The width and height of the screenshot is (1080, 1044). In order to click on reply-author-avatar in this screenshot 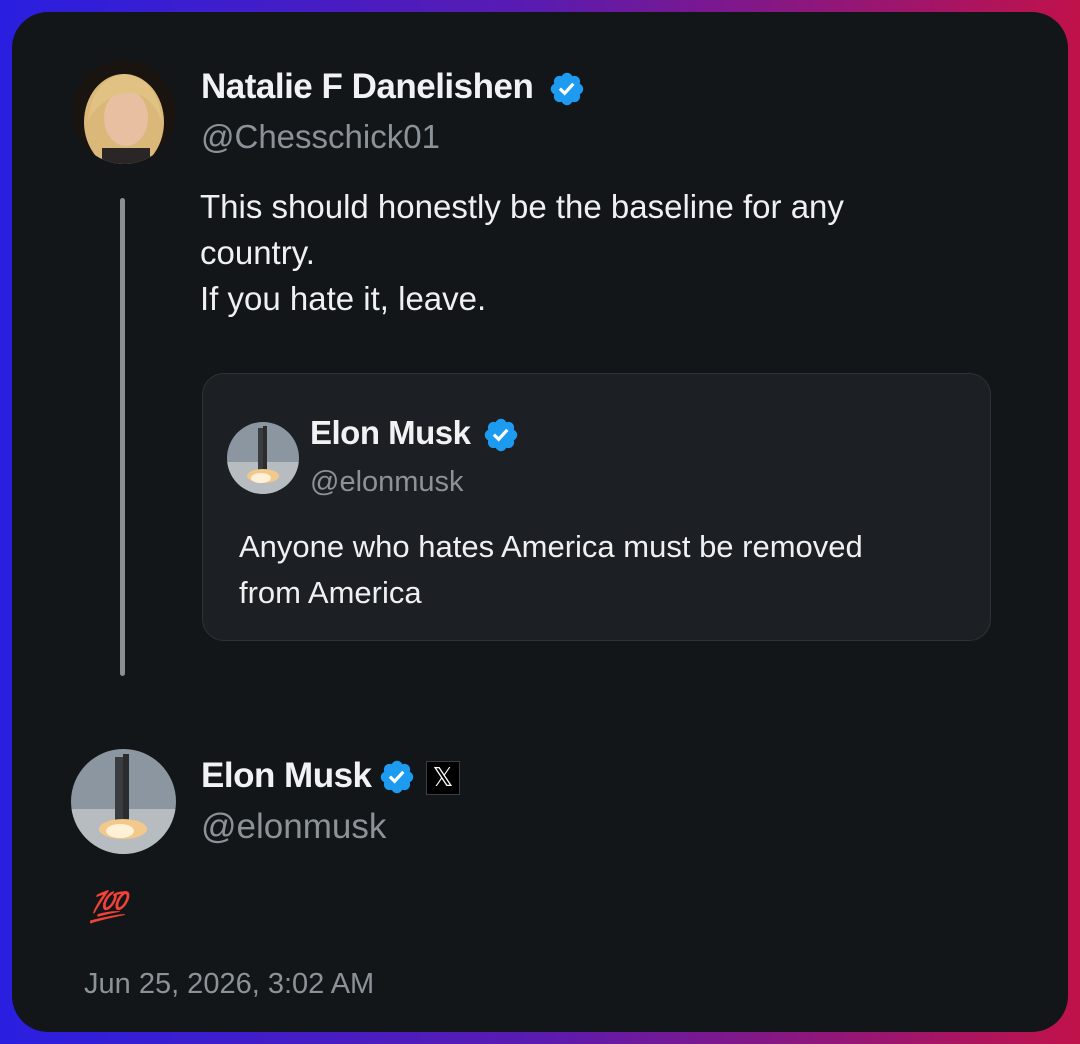, I will do `click(123, 801)`.